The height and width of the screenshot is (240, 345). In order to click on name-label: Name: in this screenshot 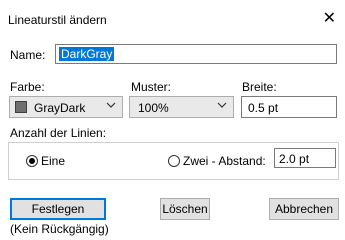, I will do `click(28, 55)`.